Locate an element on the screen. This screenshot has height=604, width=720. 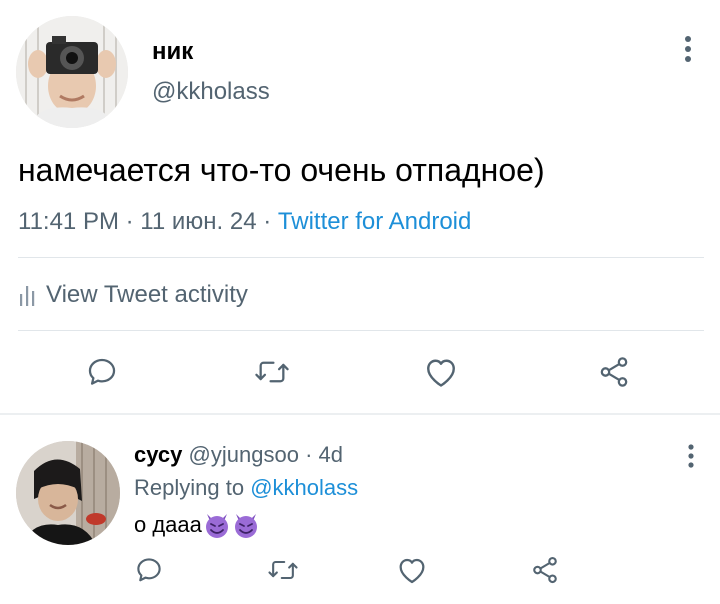
reply-button is located at coordinates (102, 372).